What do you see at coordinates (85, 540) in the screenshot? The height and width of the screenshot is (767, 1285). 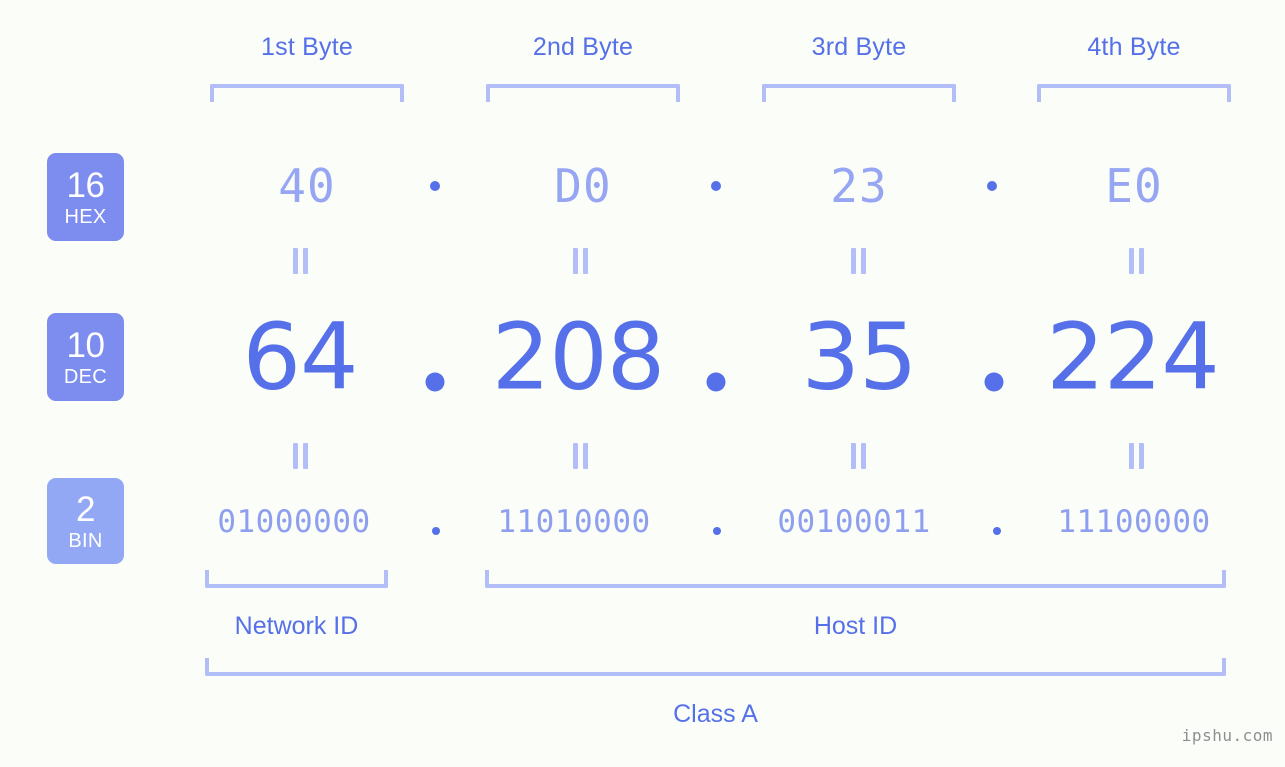 I see `base-badge-bin-name: BIN` at bounding box center [85, 540].